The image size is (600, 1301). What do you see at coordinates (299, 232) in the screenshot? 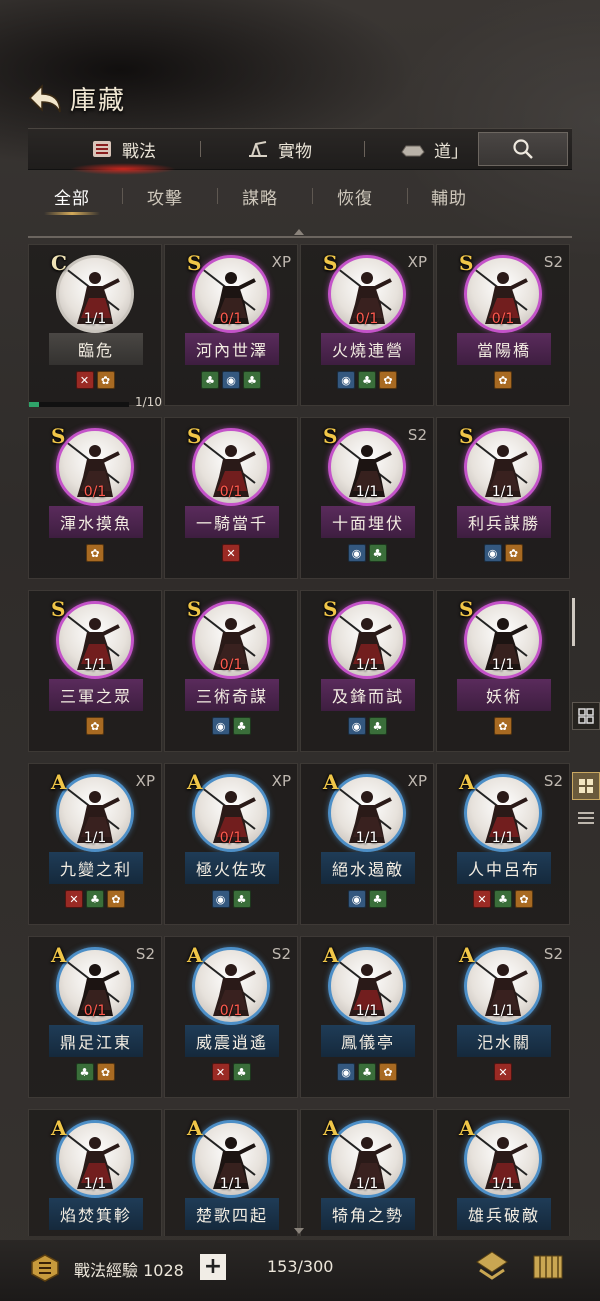
I see `scroll-up-indicator` at bounding box center [299, 232].